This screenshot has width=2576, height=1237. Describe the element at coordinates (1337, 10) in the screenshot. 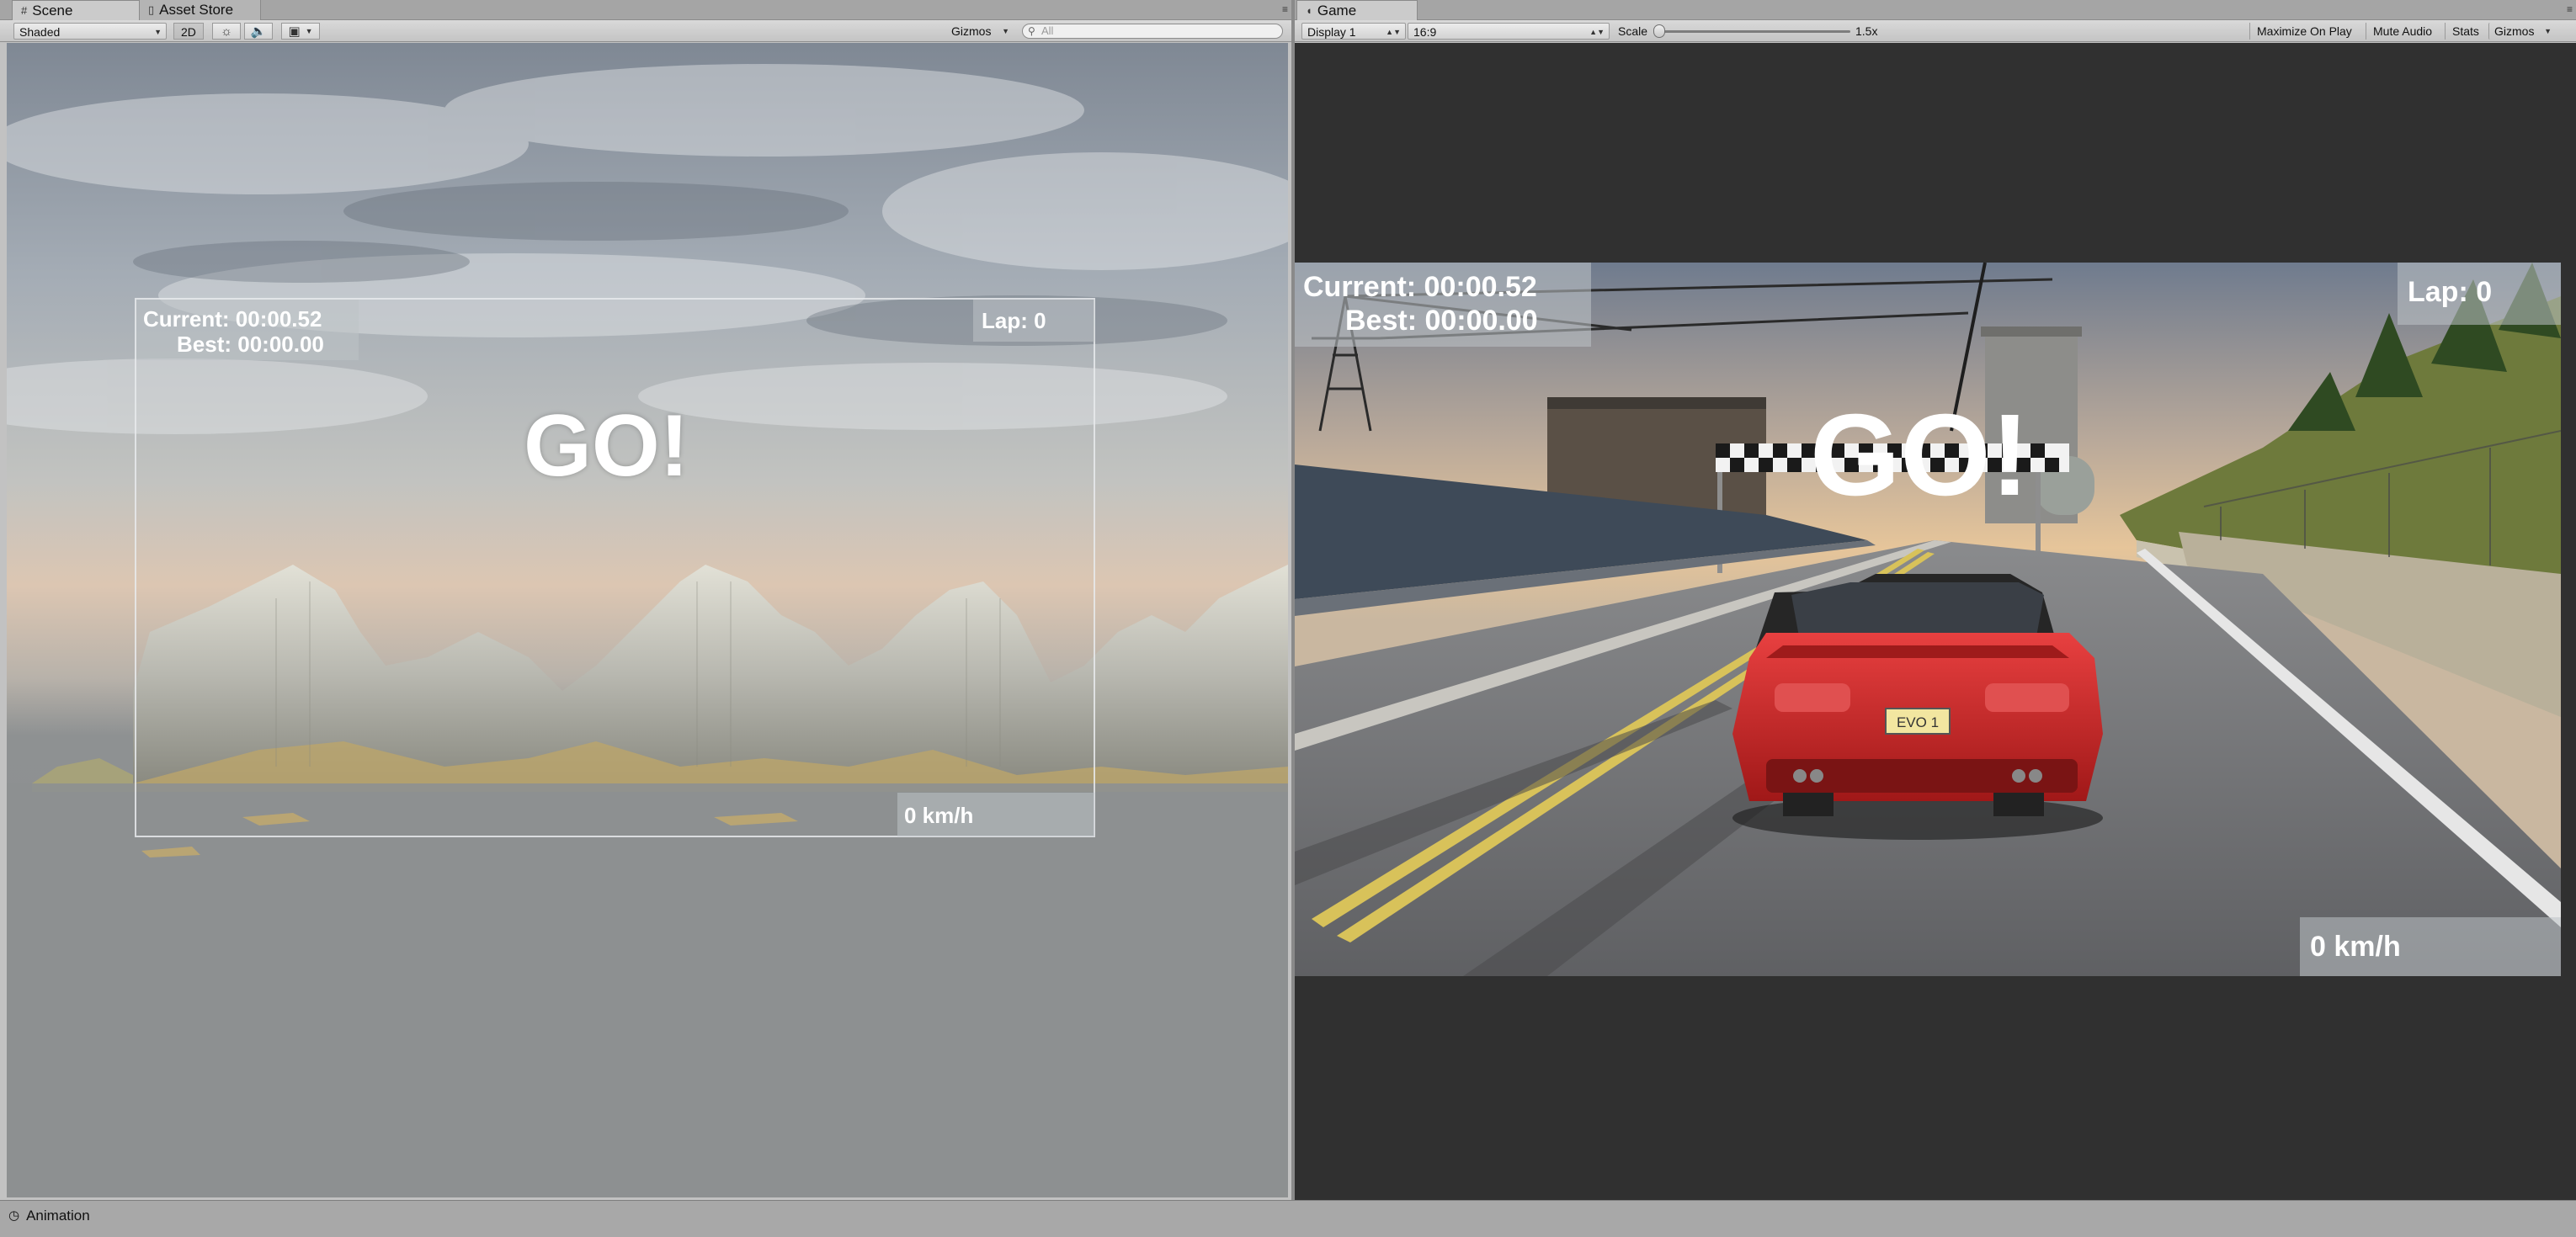

I see `tab-game-label: Game` at that location.